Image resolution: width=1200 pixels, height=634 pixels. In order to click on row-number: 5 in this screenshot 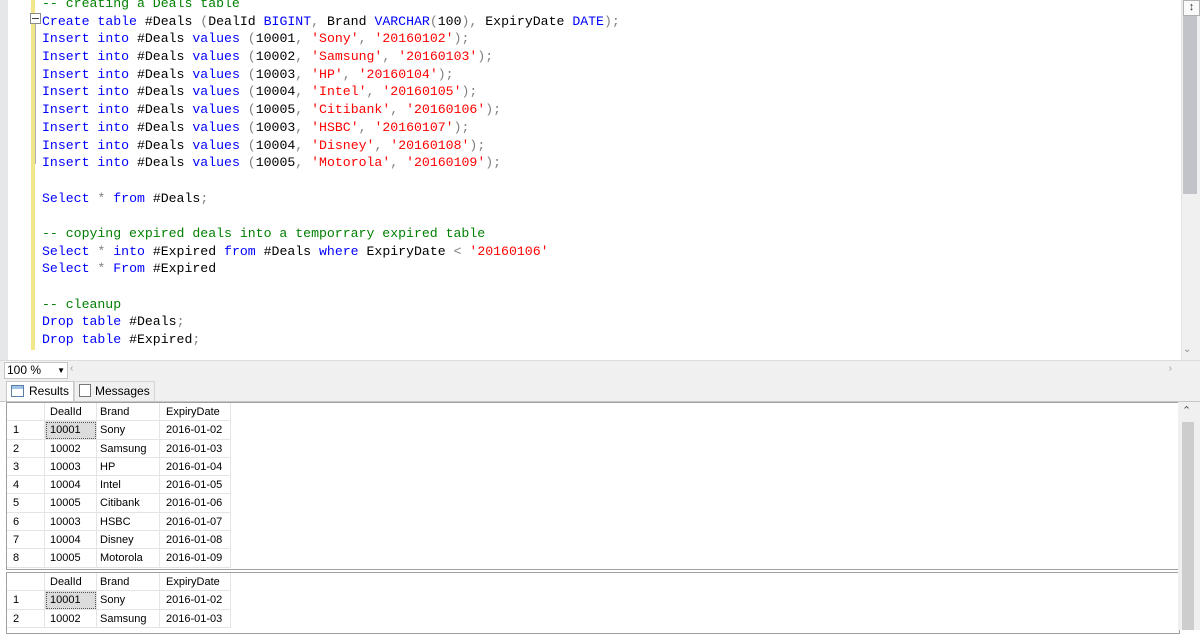, I will do `click(26, 503)`.